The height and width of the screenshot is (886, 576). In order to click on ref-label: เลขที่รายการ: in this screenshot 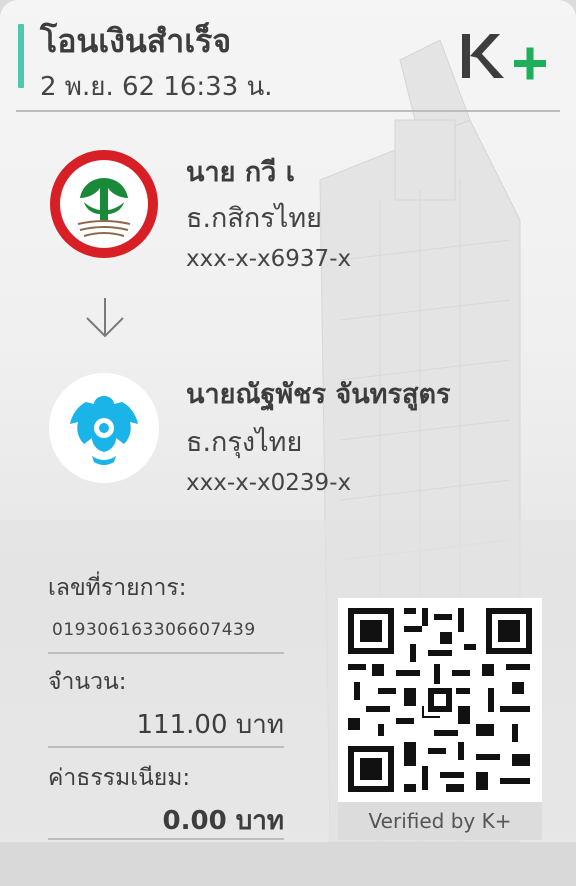, I will do `click(117, 588)`.